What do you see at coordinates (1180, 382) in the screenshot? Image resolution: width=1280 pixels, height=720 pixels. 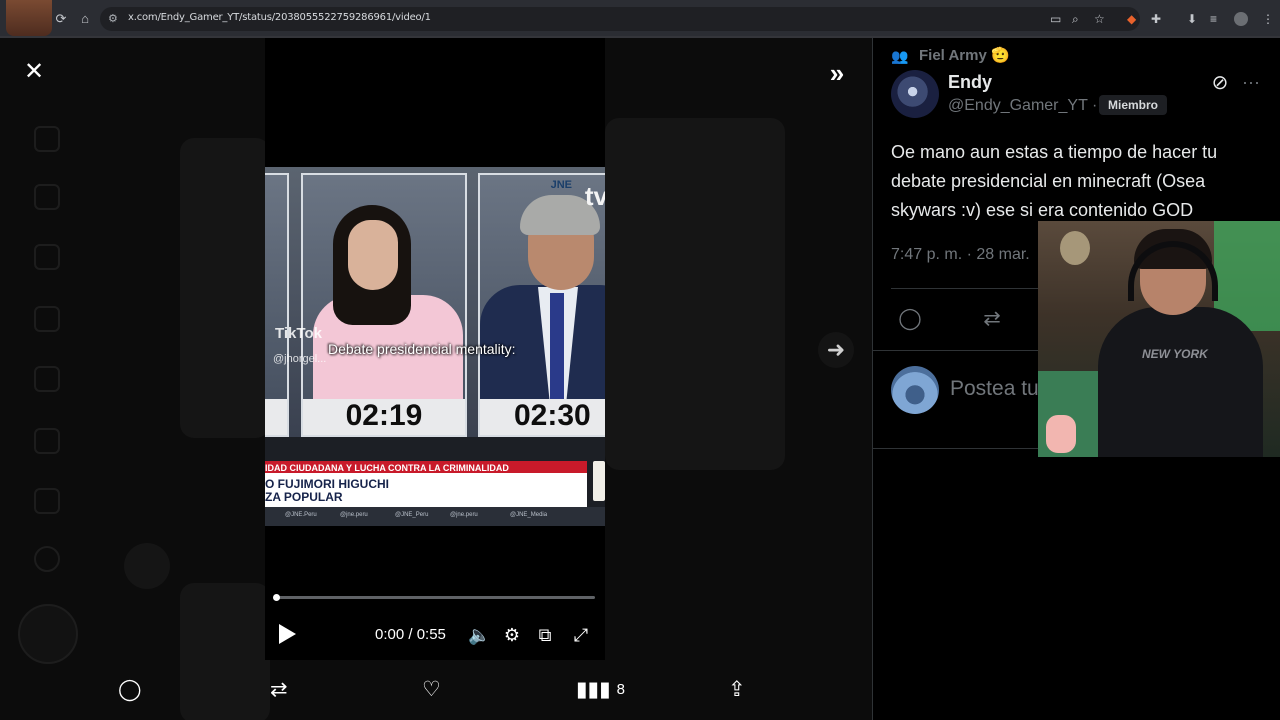 I see `webcam-person-body` at bounding box center [1180, 382].